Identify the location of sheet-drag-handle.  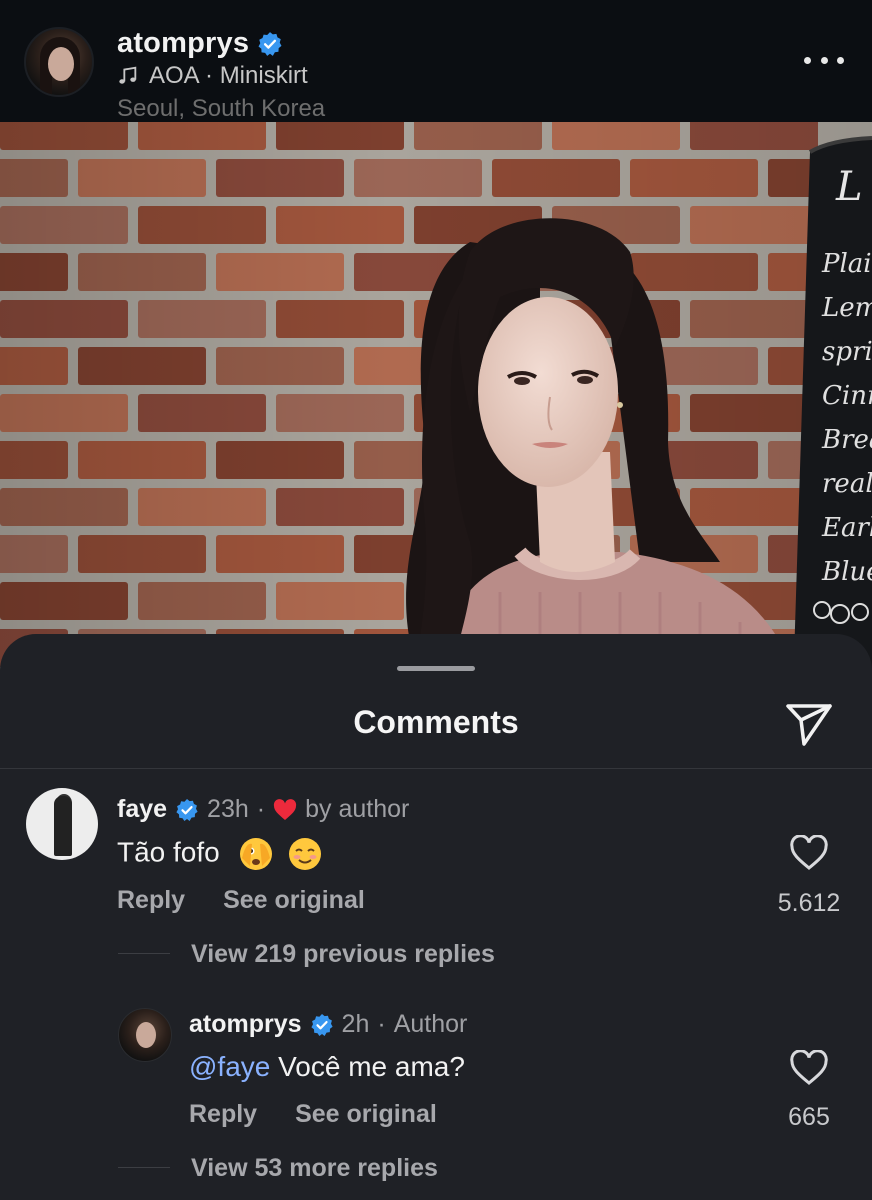
(436, 668).